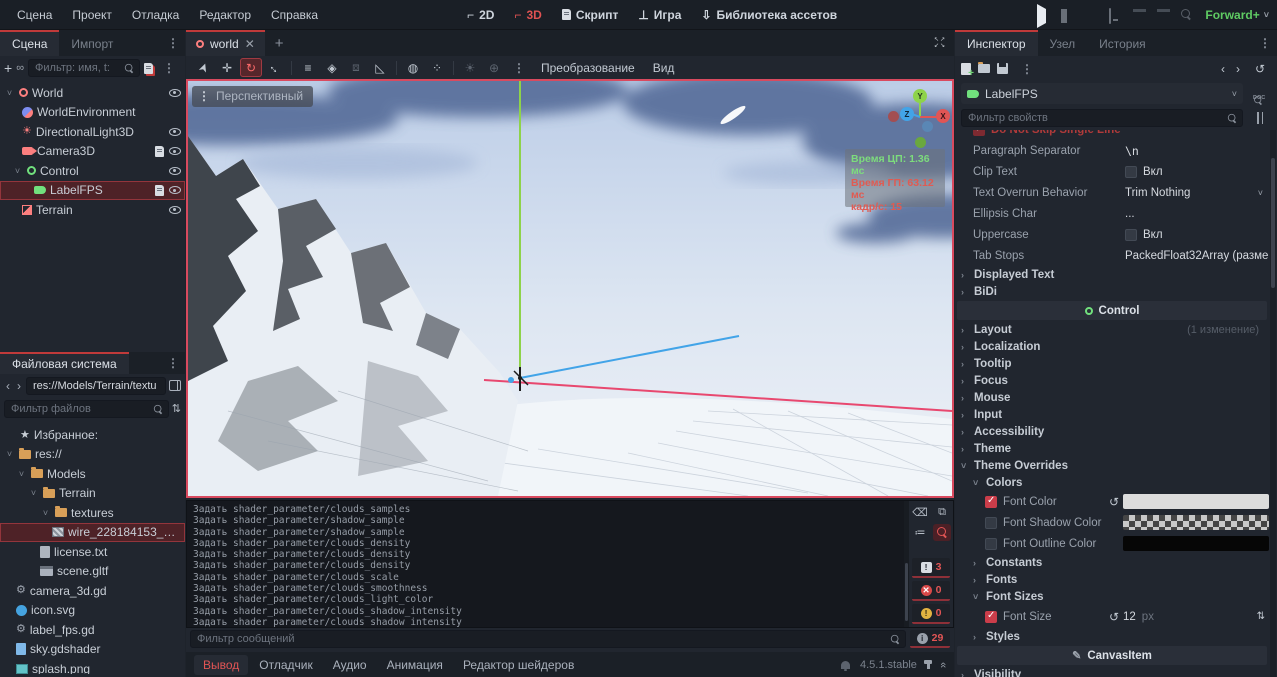 The image size is (1277, 677). I want to click on section-canvasitem: ✎ CanvasItem, so click(1112, 655).